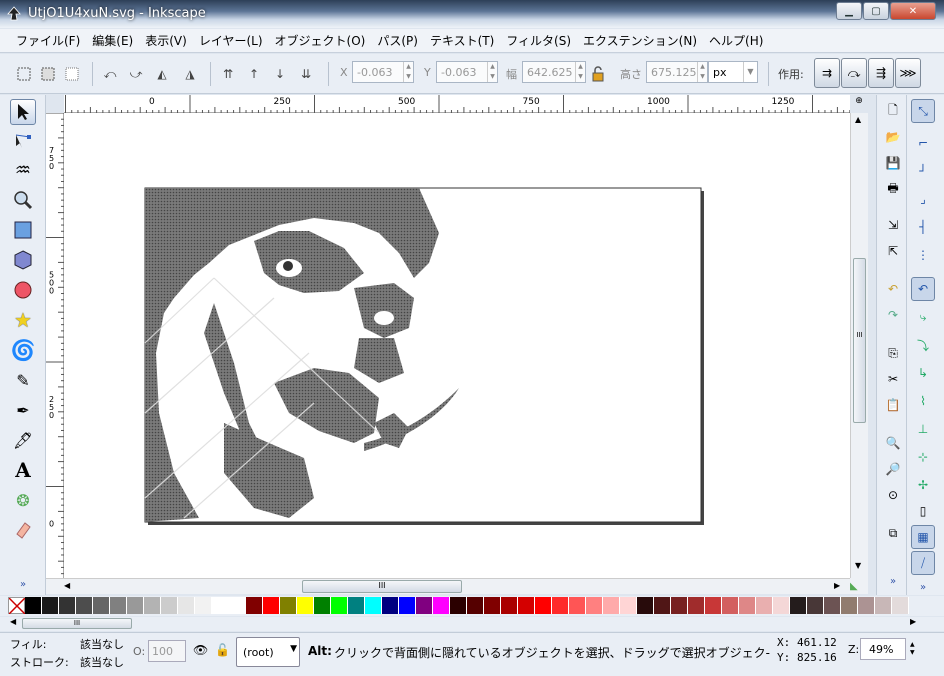 This screenshot has height=676, width=944. Describe the element at coordinates (228, 74) in the screenshot. I see `raise-to-top-button: ⇈` at that location.